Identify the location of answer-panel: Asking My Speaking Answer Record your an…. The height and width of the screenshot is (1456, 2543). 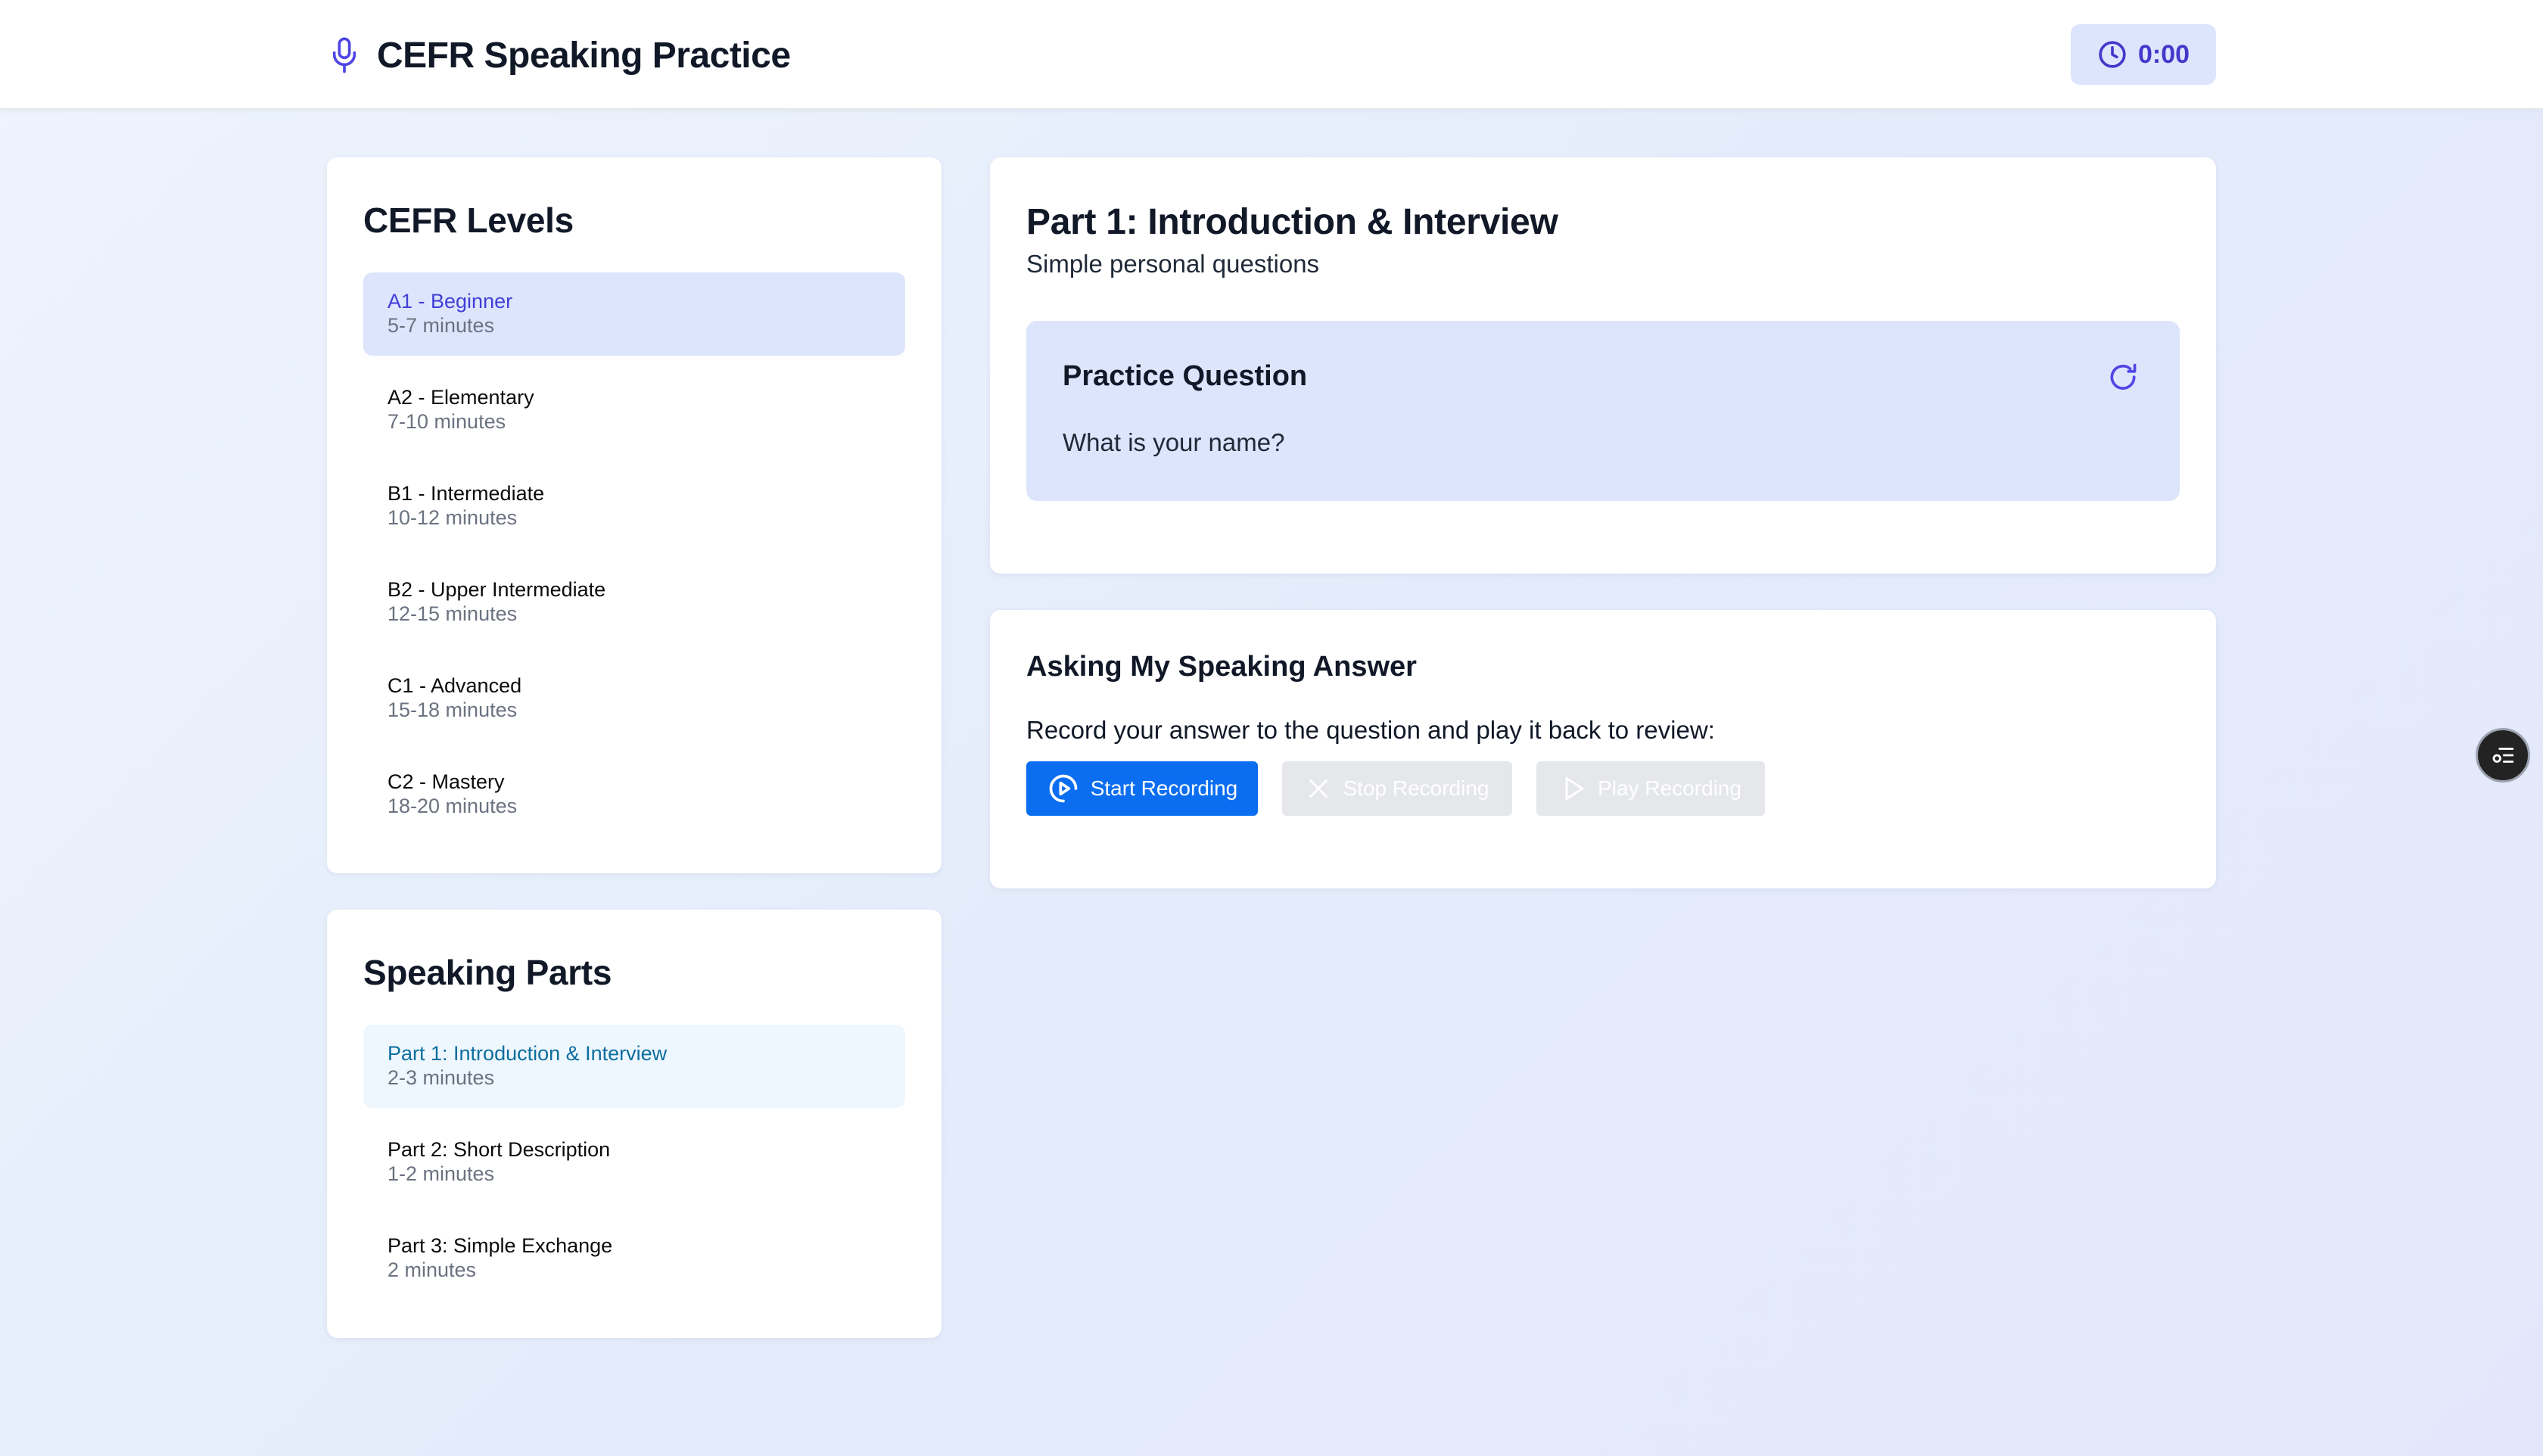
(1603, 749).